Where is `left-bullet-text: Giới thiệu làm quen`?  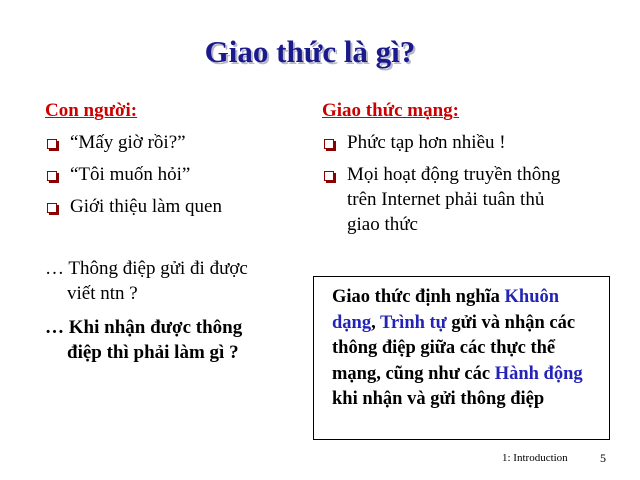
left-bullet-text: Giới thiệu làm quen is located at coordinates (146, 206).